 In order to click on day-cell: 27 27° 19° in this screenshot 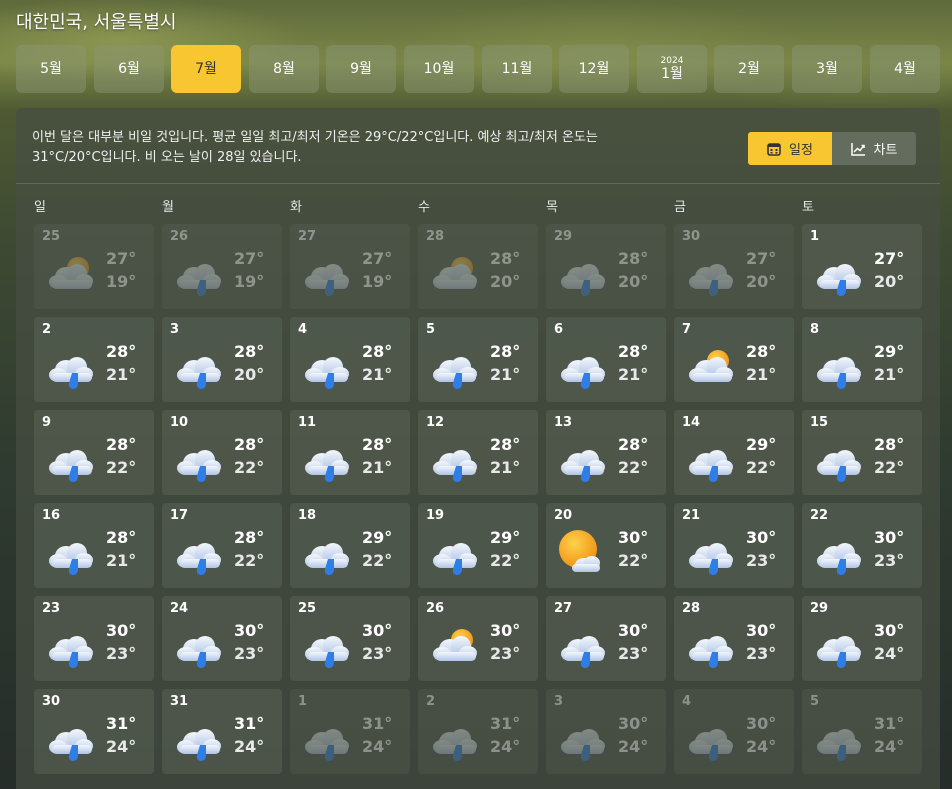, I will do `click(350, 266)`.